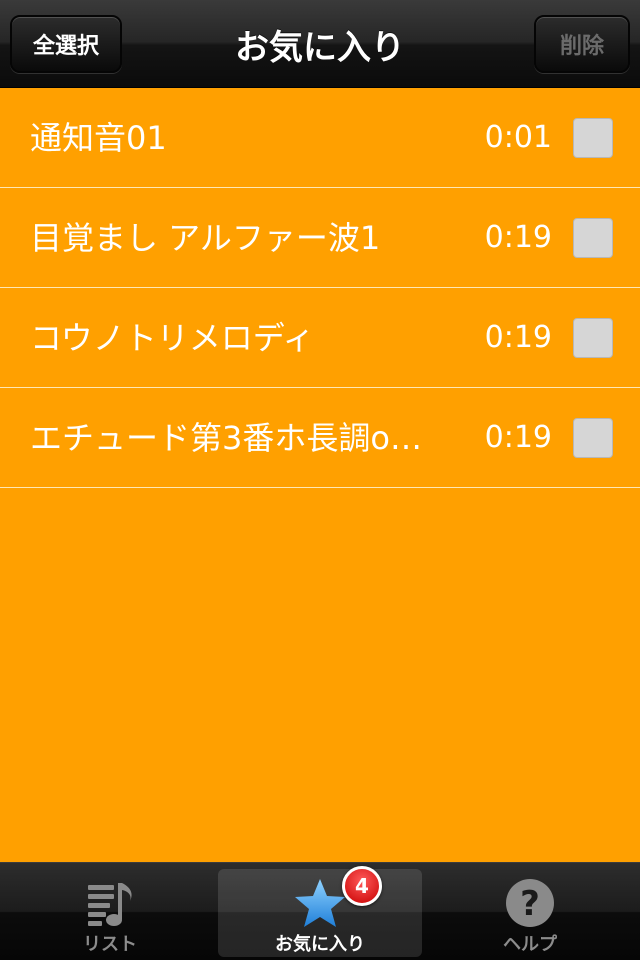 The width and height of the screenshot is (640, 960). I want to click on tab-label: お気に入り, so click(320, 944).